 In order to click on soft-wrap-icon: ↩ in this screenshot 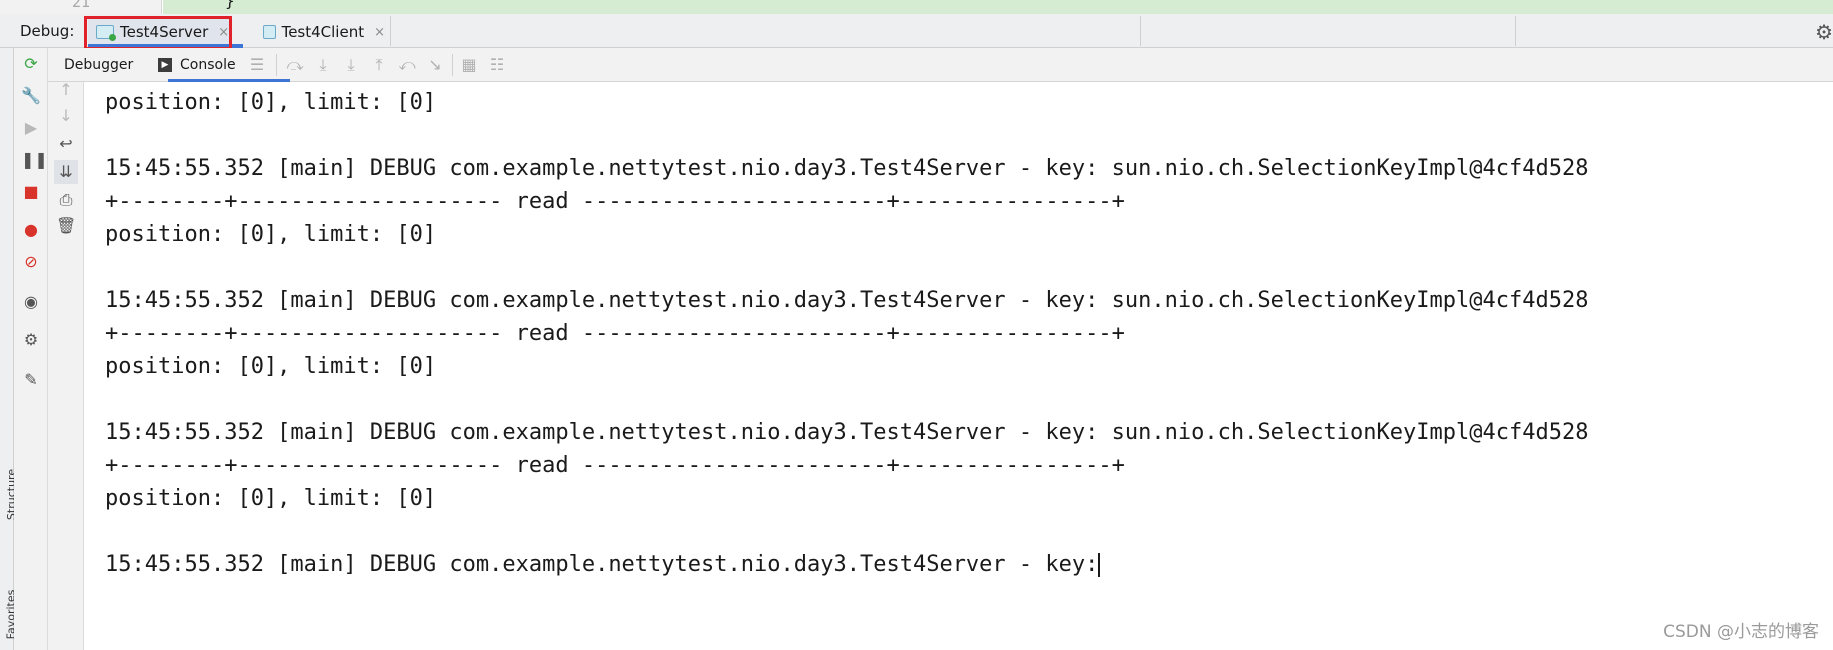, I will do `click(66, 144)`.